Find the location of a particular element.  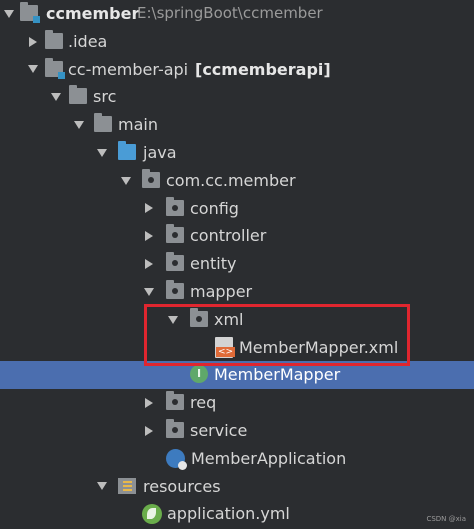

resources-folder-icon is located at coordinates (127, 485).